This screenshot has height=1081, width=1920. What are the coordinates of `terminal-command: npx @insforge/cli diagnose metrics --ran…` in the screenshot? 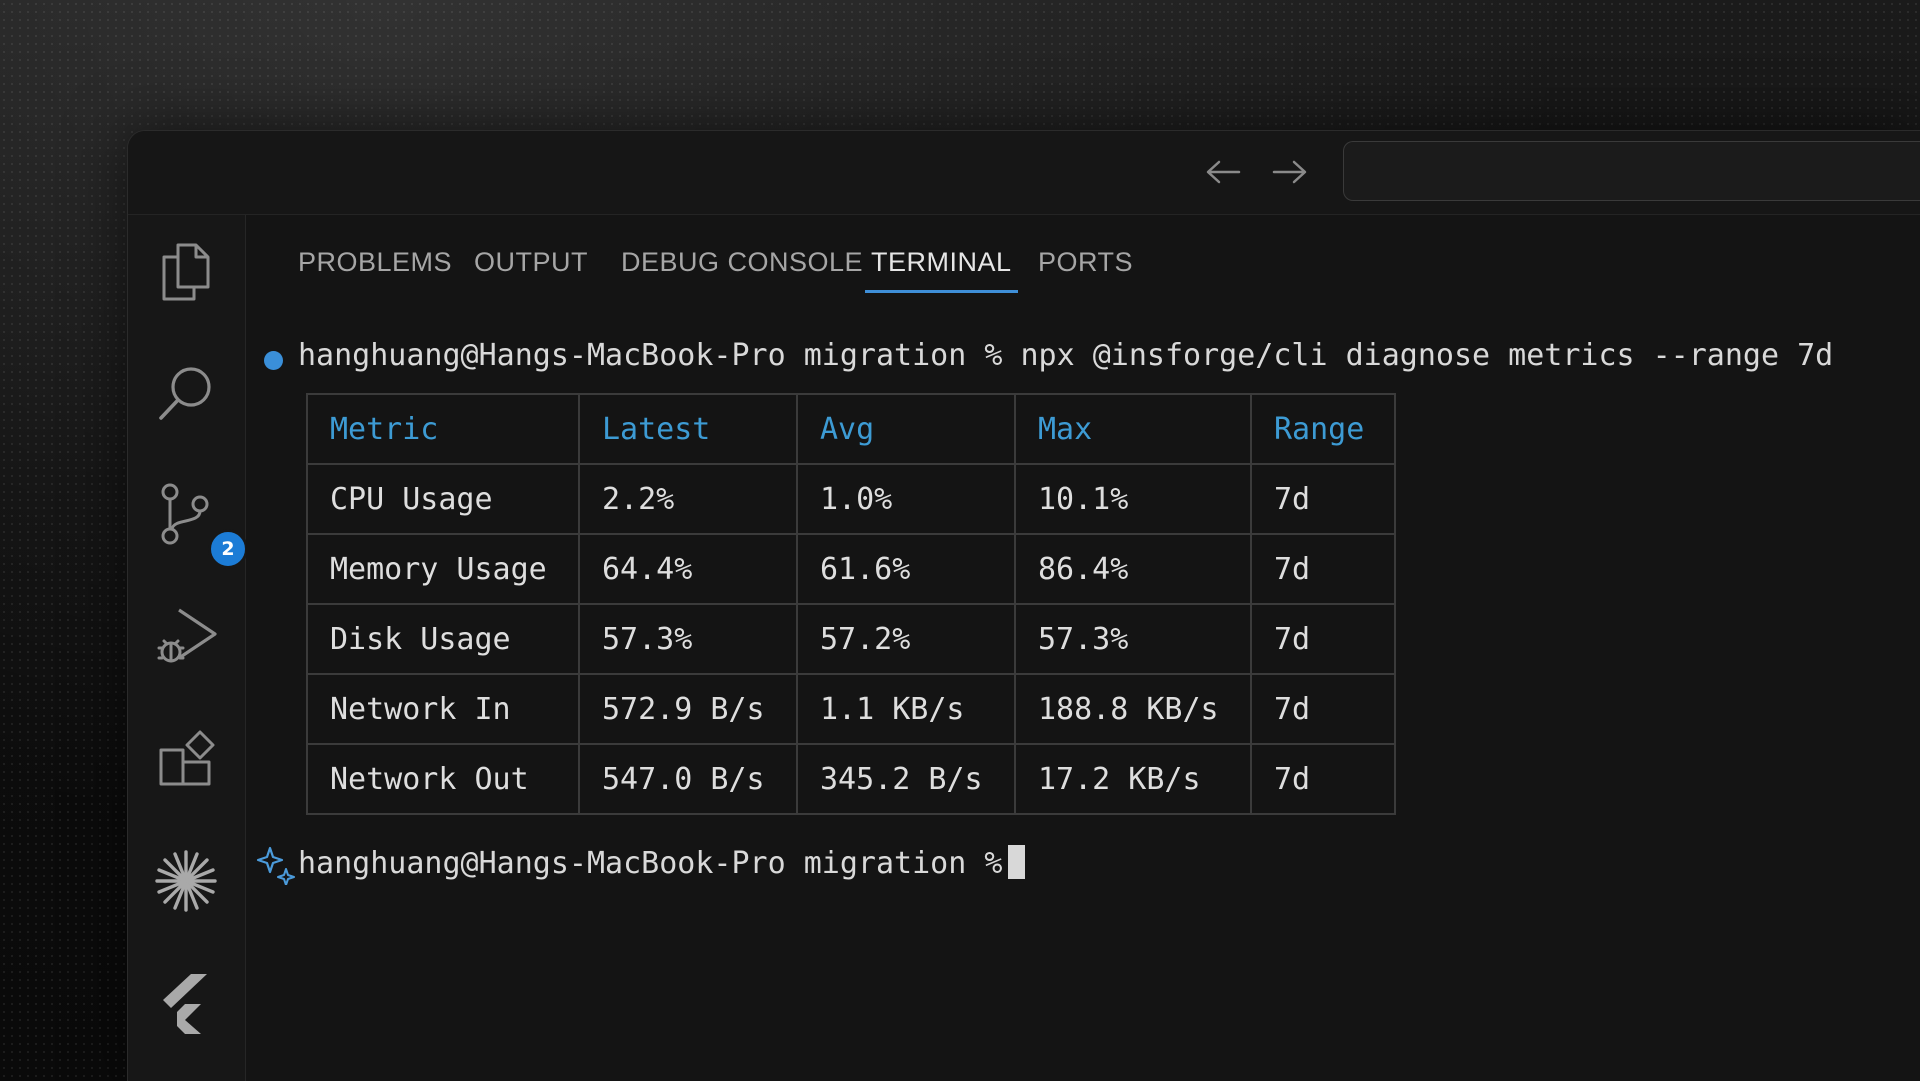 It's located at (1426, 355).